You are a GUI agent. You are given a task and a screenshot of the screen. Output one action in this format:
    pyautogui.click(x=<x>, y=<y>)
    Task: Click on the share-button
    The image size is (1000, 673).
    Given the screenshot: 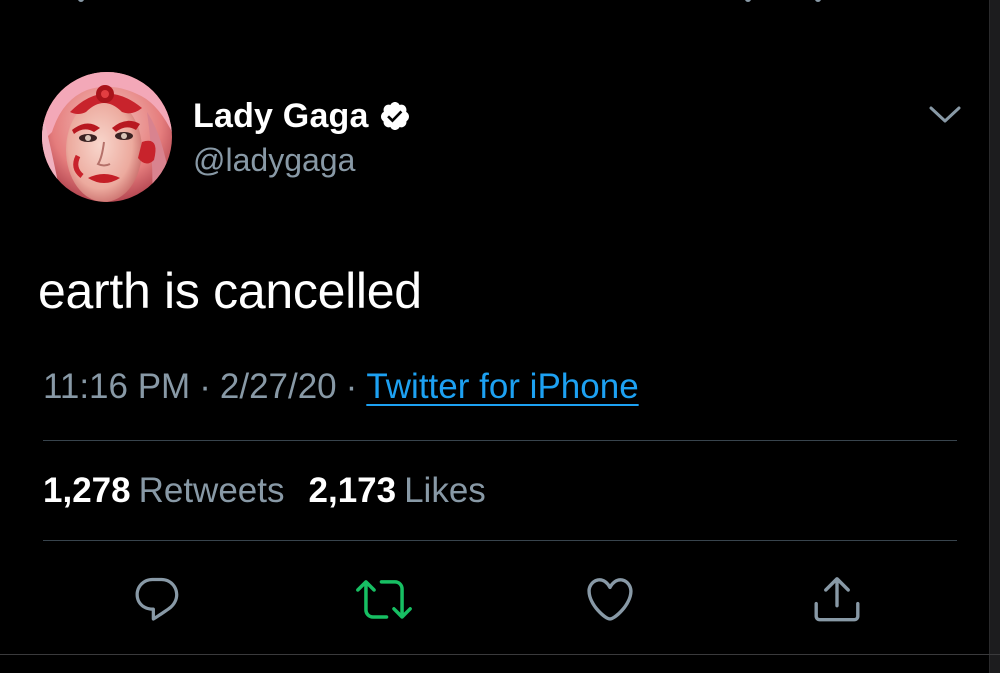 What is the action you would take?
    pyautogui.click(x=837, y=599)
    